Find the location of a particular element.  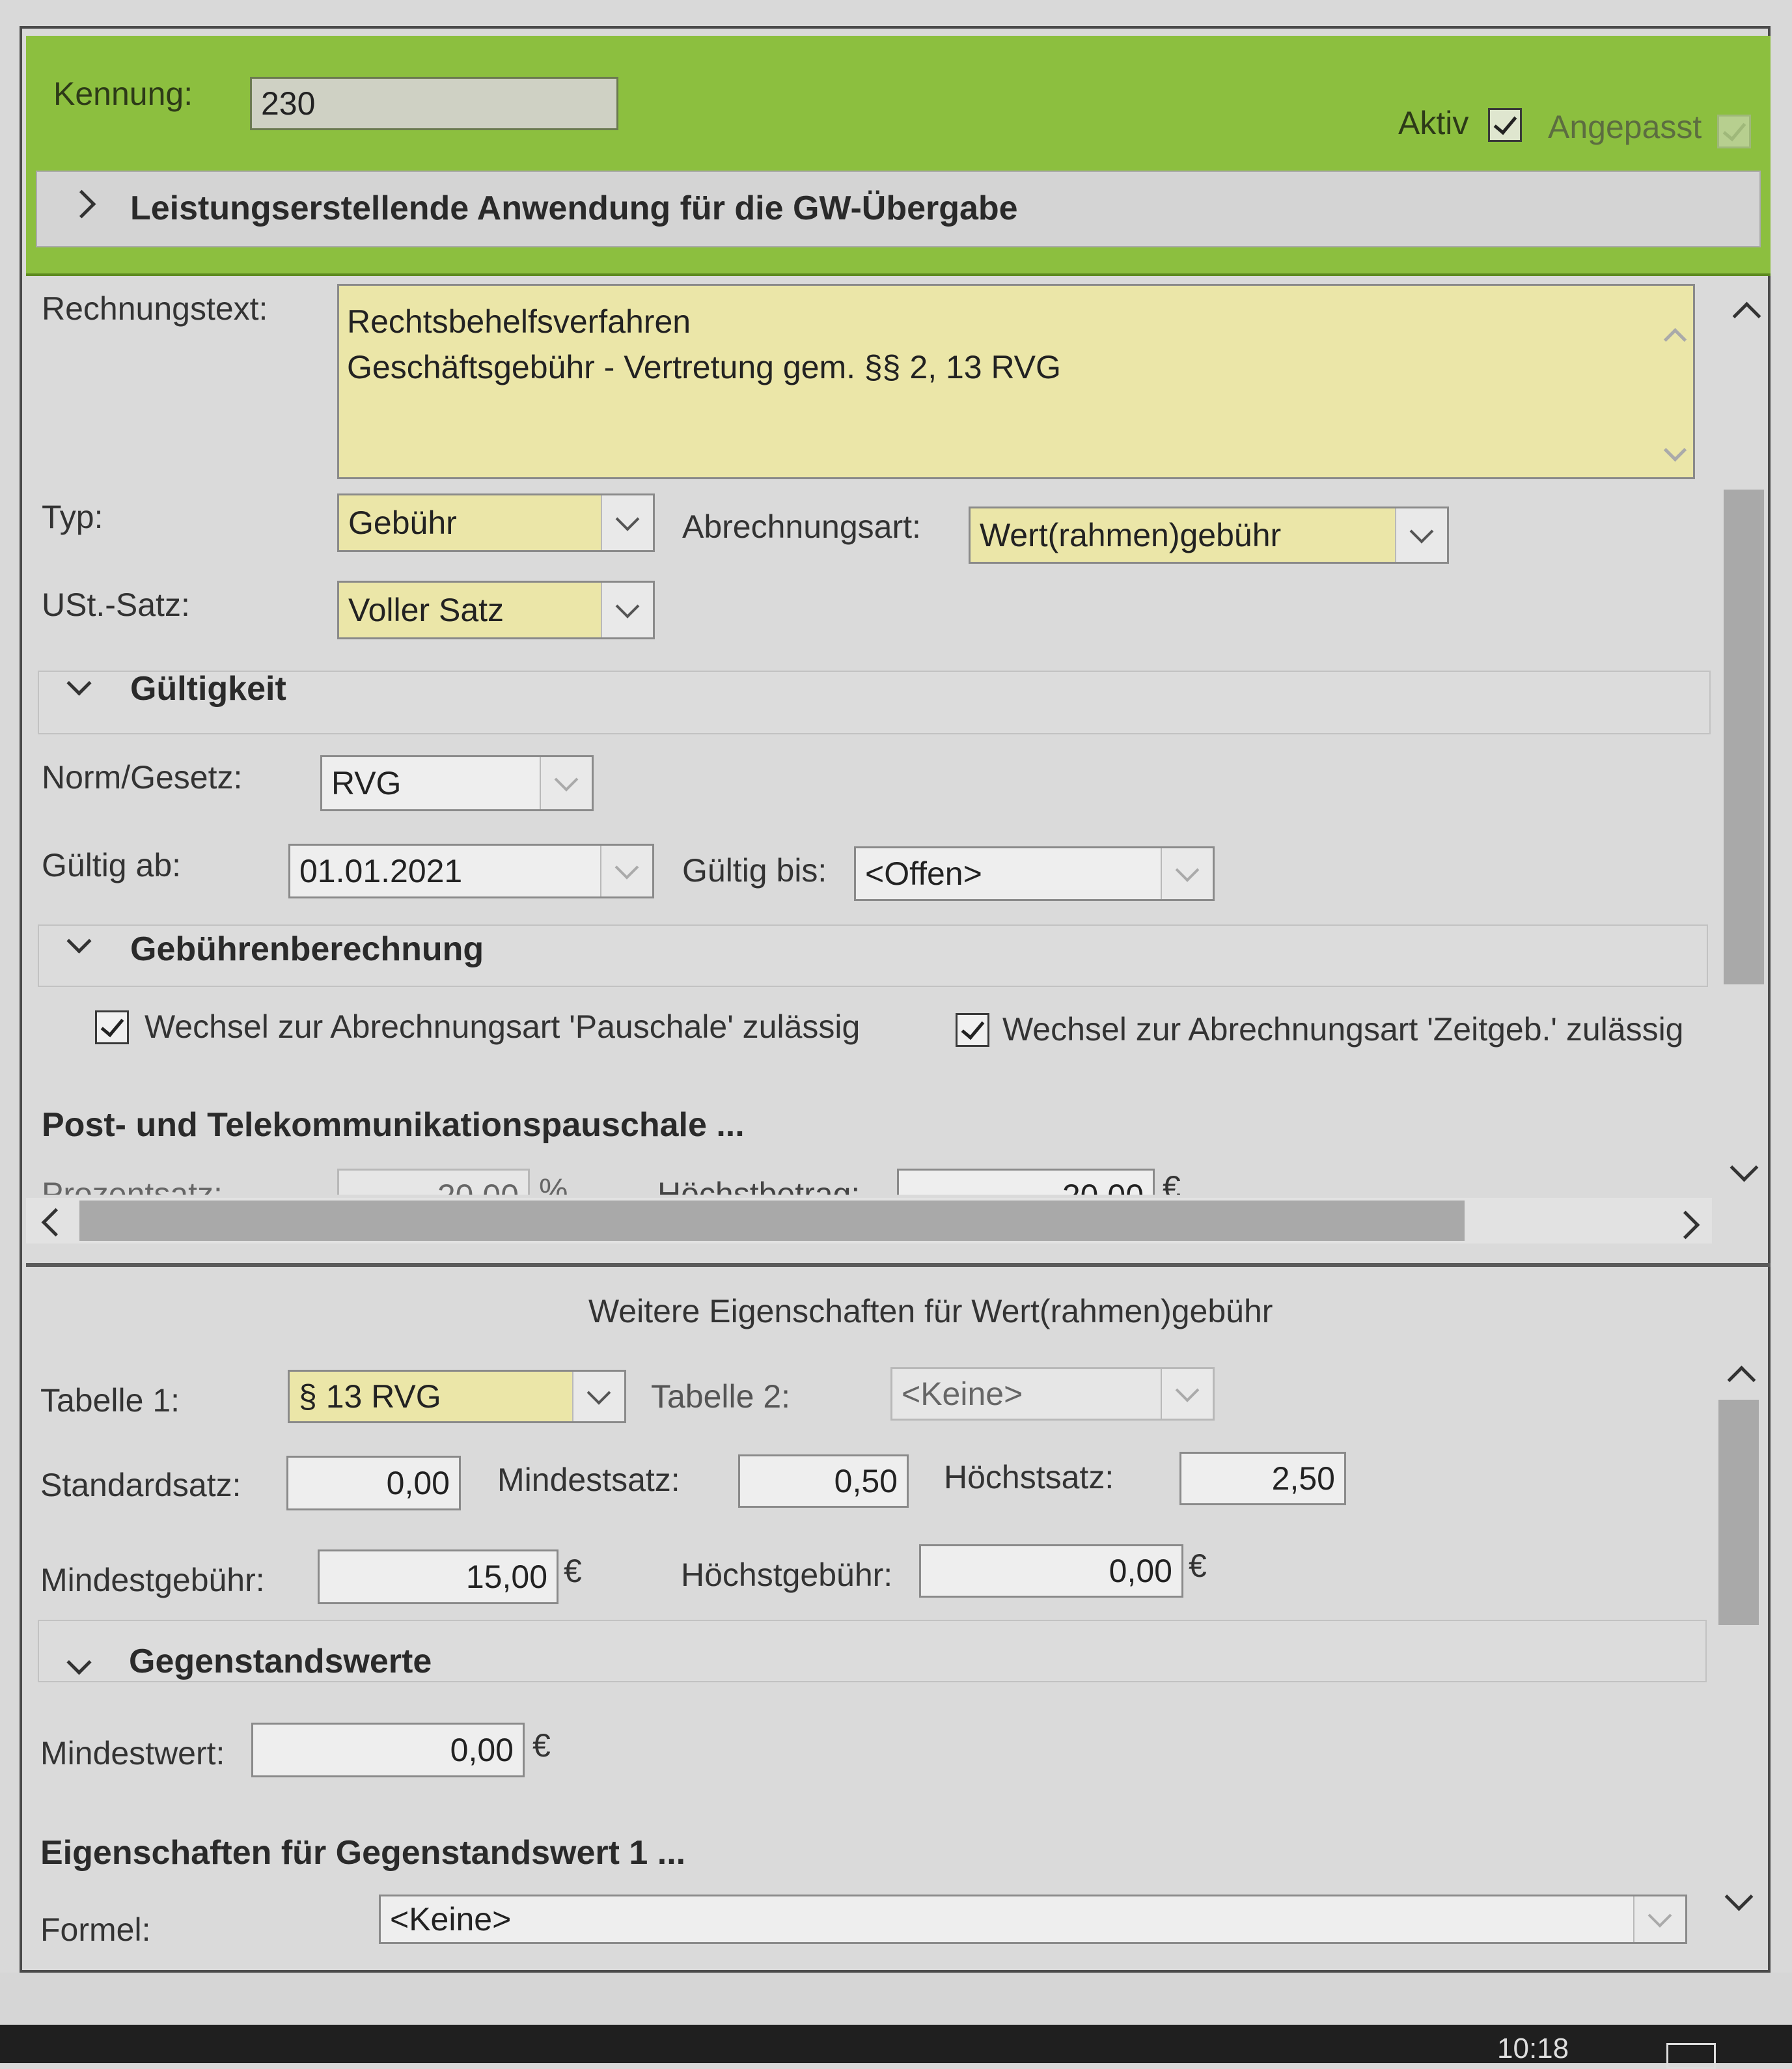

mindestgebuehr-value: 15,00 is located at coordinates (506, 1577).